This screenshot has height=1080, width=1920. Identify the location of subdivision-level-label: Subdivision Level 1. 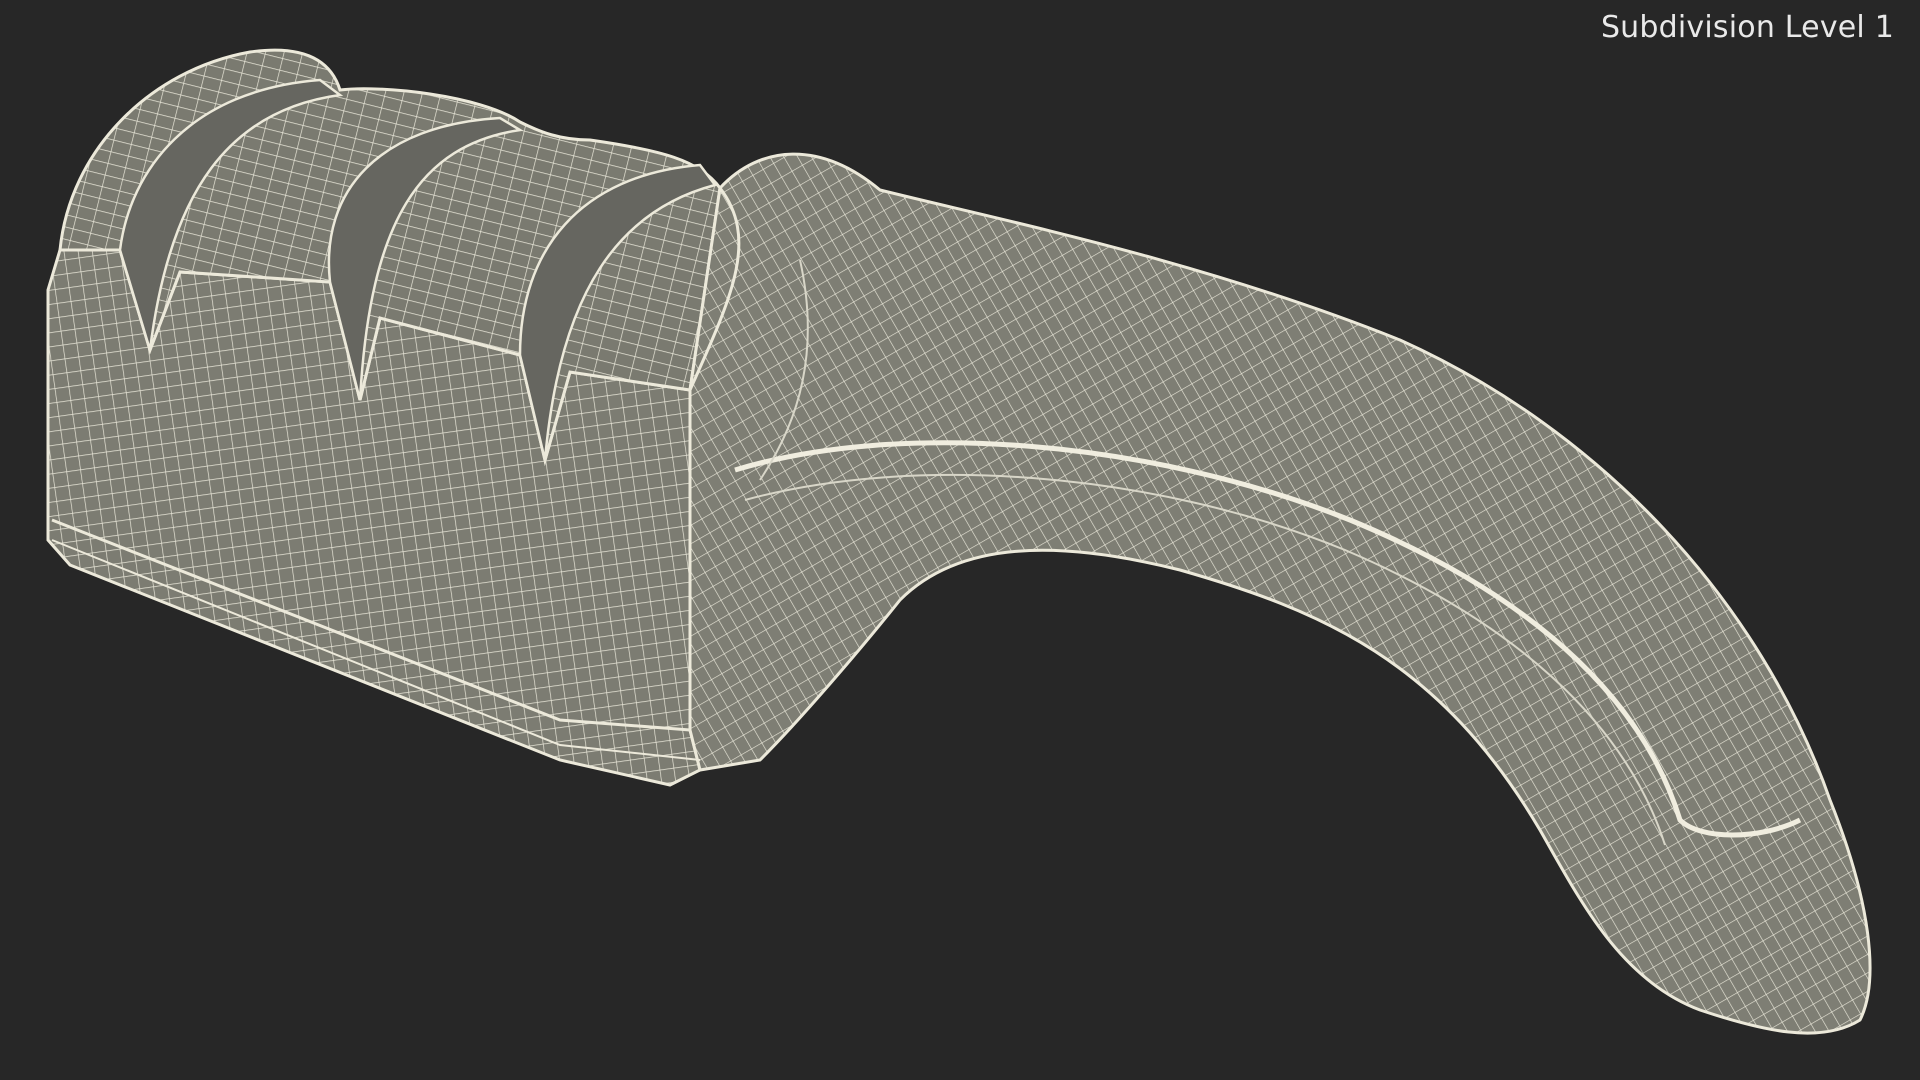
(1747, 27).